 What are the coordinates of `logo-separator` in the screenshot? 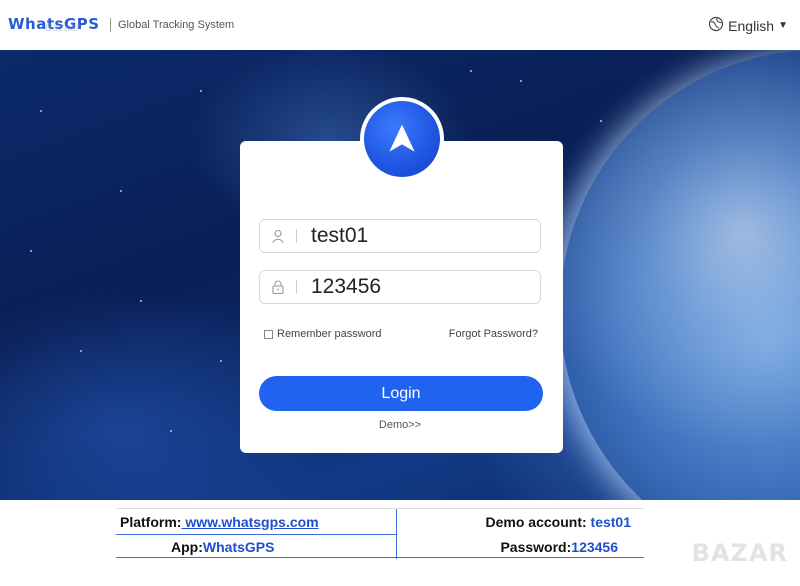 It's located at (110, 25).